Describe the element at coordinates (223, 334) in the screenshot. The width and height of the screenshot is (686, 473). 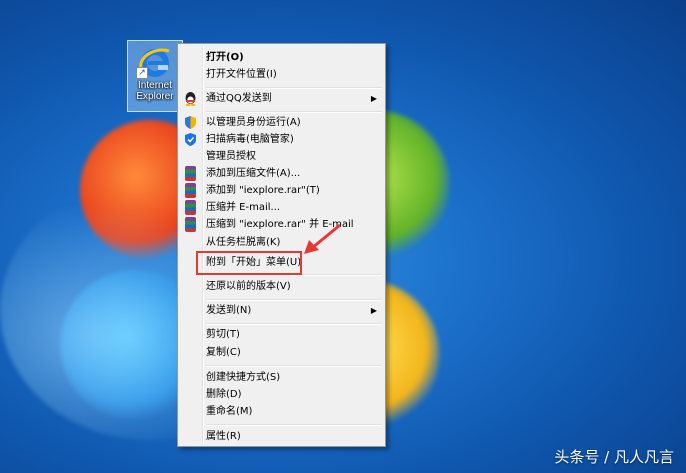
I see `menu-item-label: 剪切(T)` at that location.